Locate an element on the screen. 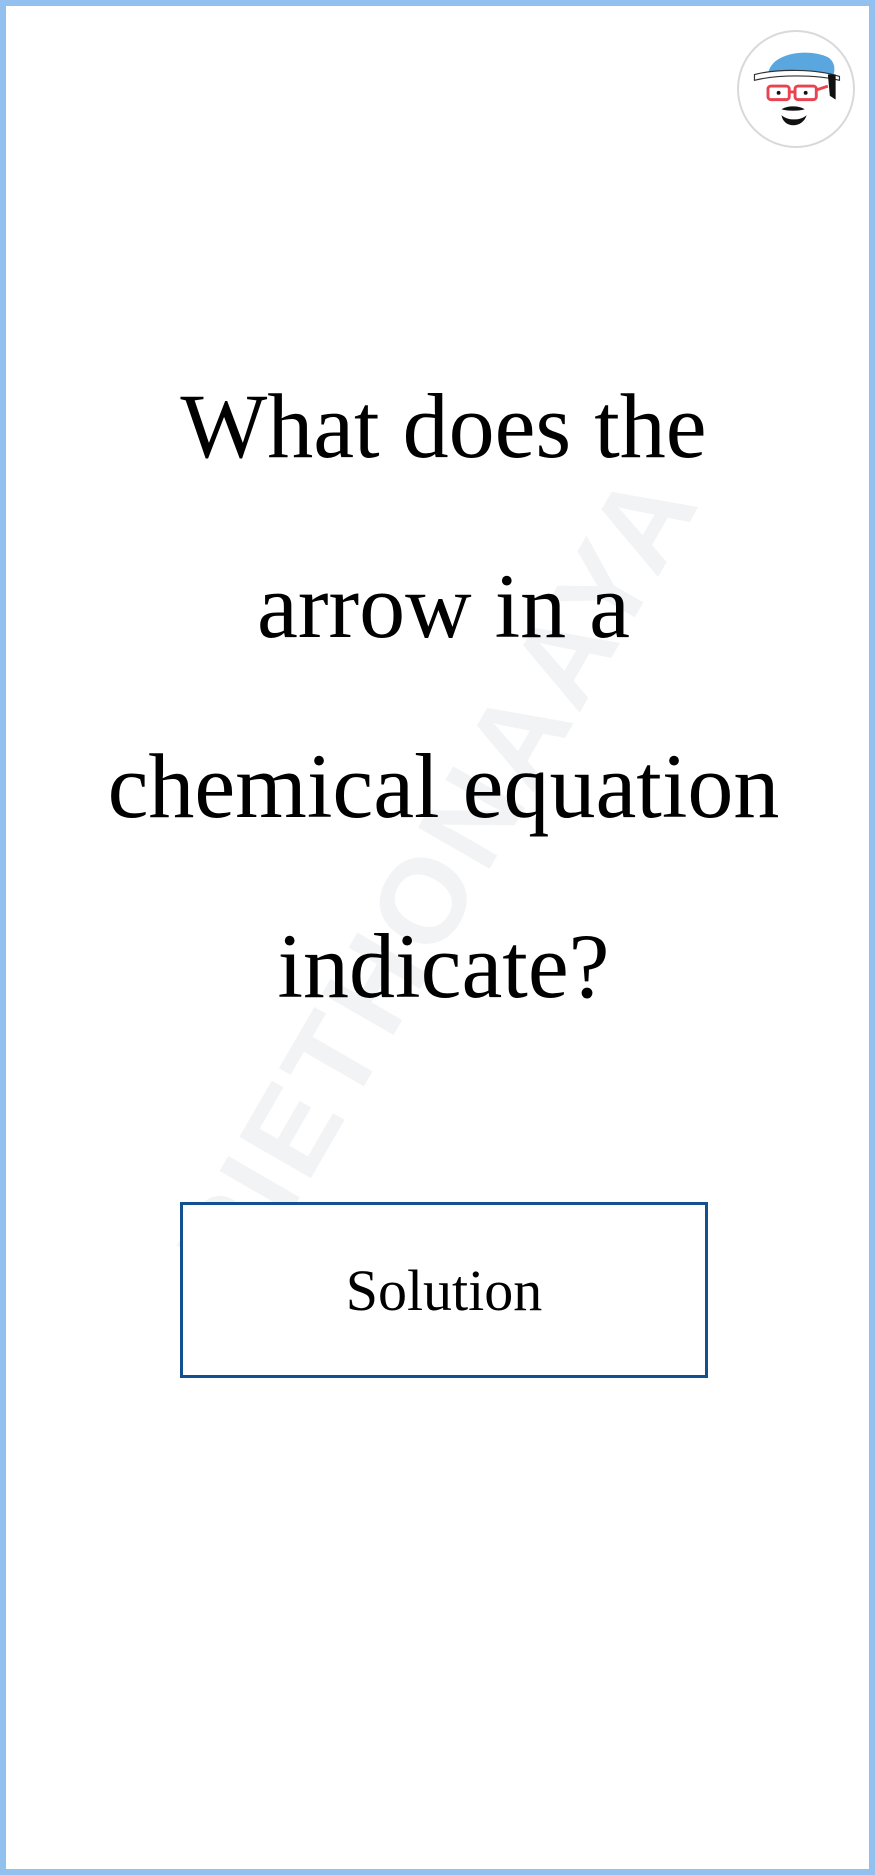 The image size is (875, 1875). question-line: arrow in a is located at coordinates (443, 606).